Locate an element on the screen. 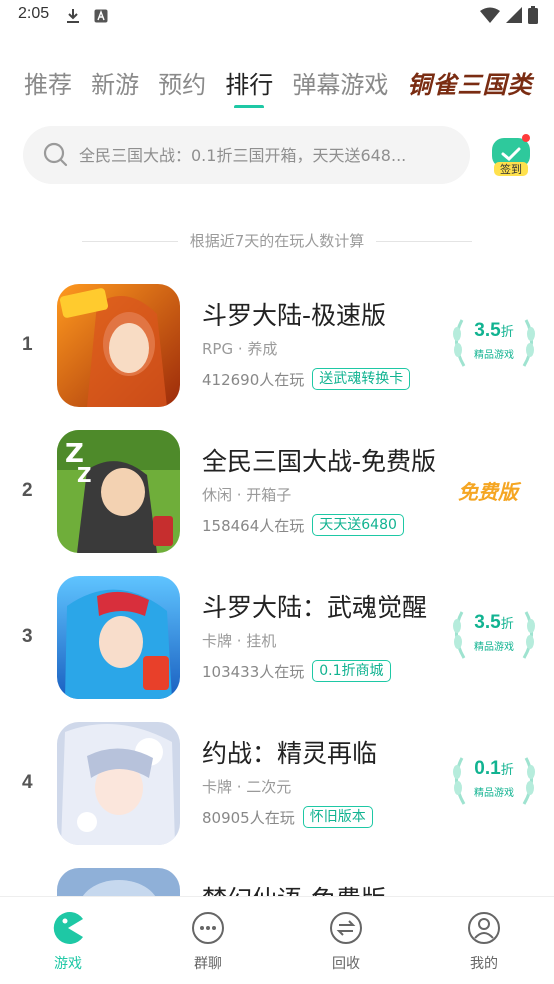 The height and width of the screenshot is (984, 554). ranking-note-text: 根据近7天的在玩人数计算 is located at coordinates (277, 241).